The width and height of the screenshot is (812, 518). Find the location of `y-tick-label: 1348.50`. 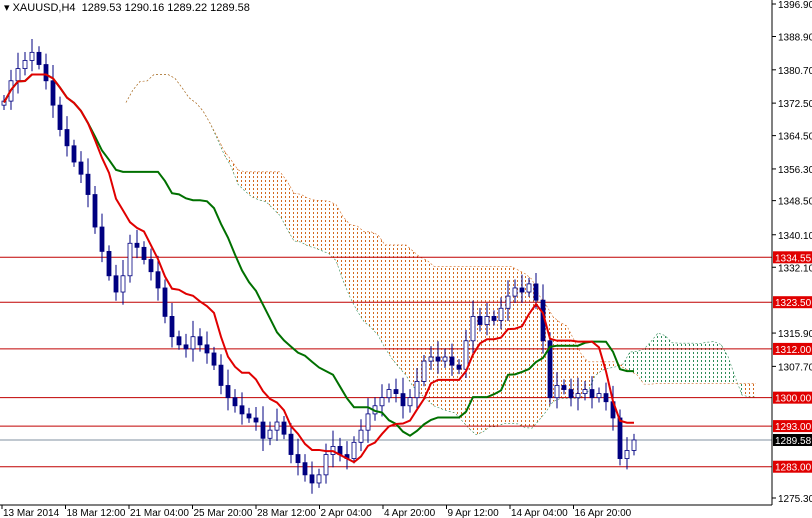

y-tick-label: 1348.50 is located at coordinates (795, 202).